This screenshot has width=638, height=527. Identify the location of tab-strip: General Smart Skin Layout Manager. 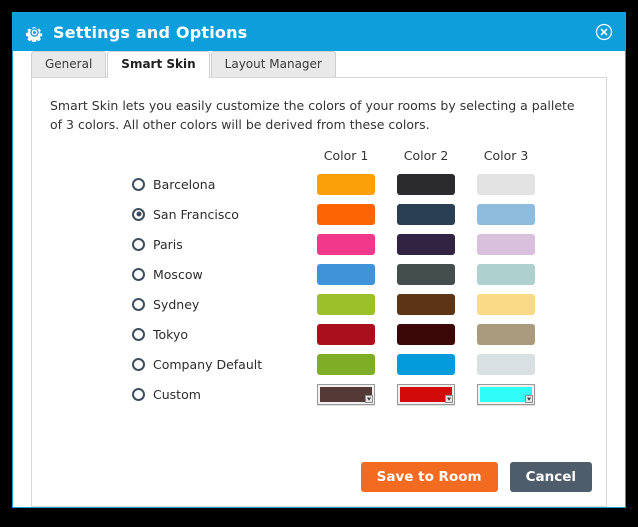
(319, 64).